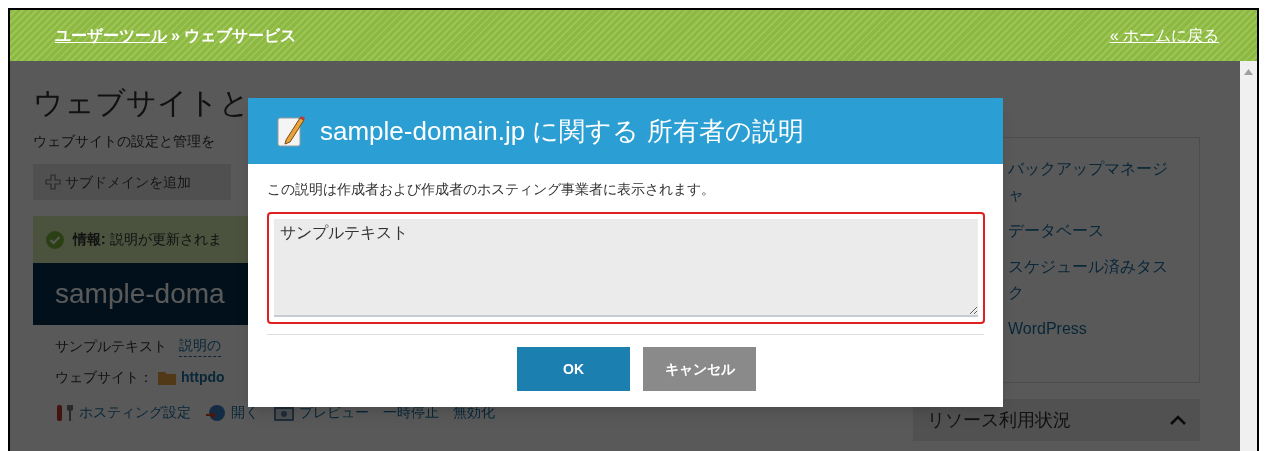  What do you see at coordinates (1089, 280) in the screenshot?
I see `sidebar-link: スケジュール済みタスク` at bounding box center [1089, 280].